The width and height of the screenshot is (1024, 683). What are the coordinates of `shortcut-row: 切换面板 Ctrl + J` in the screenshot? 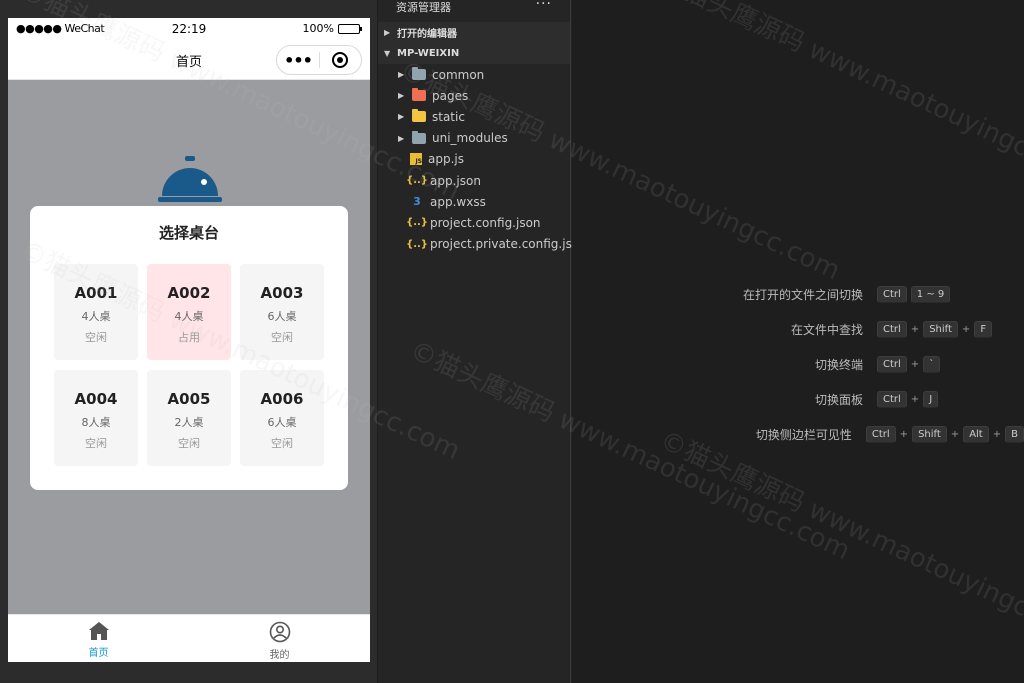 It's located at (798, 399).